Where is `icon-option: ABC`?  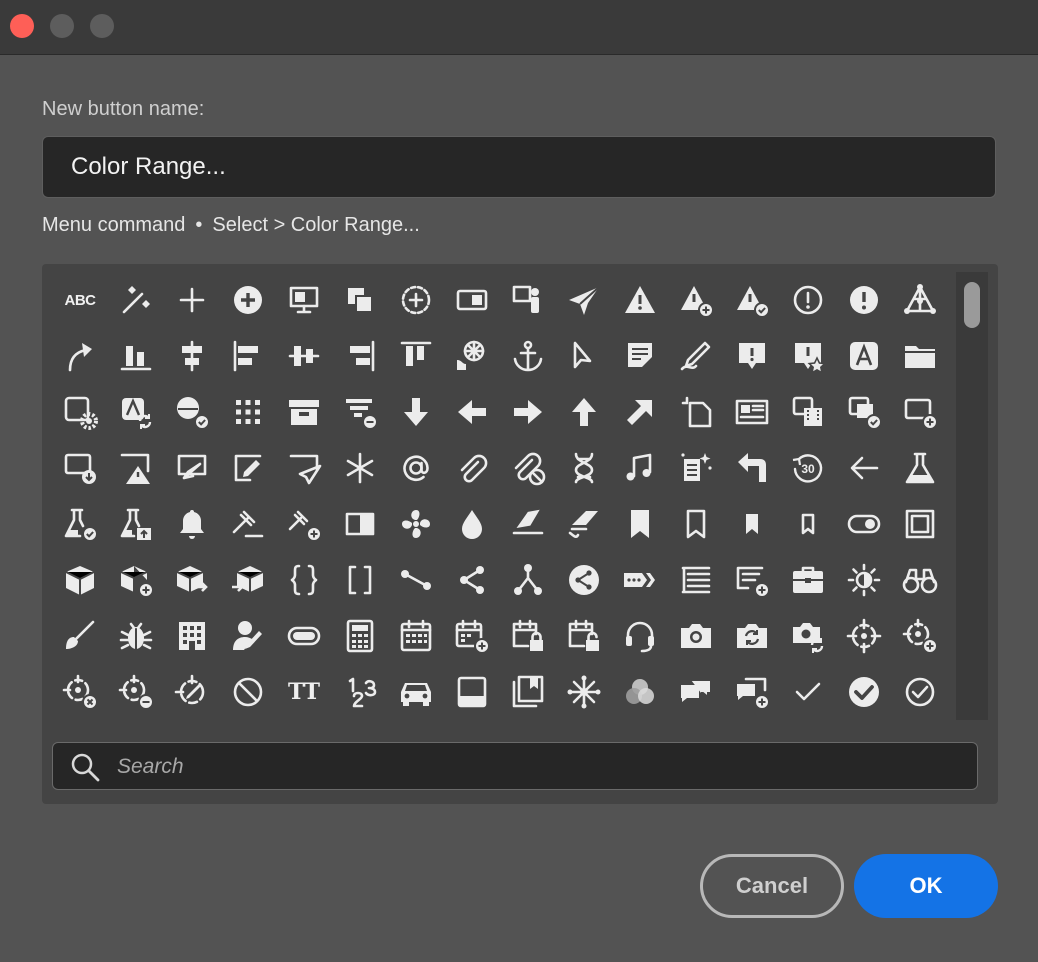
icon-option: ABC is located at coordinates (80, 300).